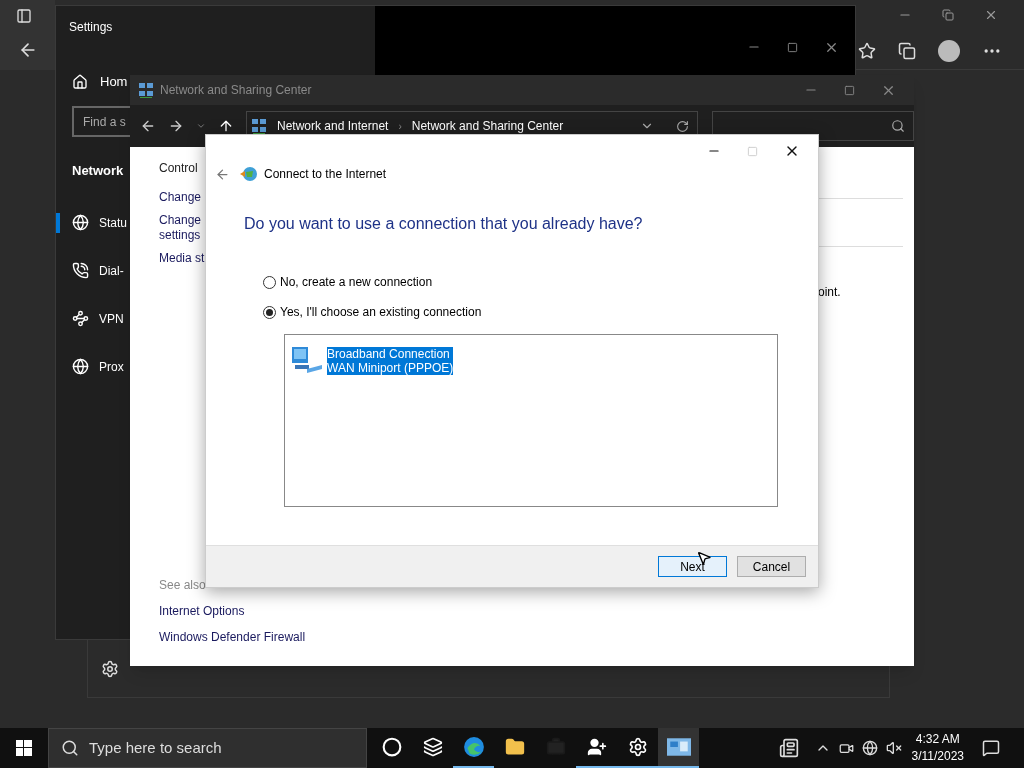  Describe the element at coordinates (907, 51) in the screenshot. I see `collections-icon` at that location.